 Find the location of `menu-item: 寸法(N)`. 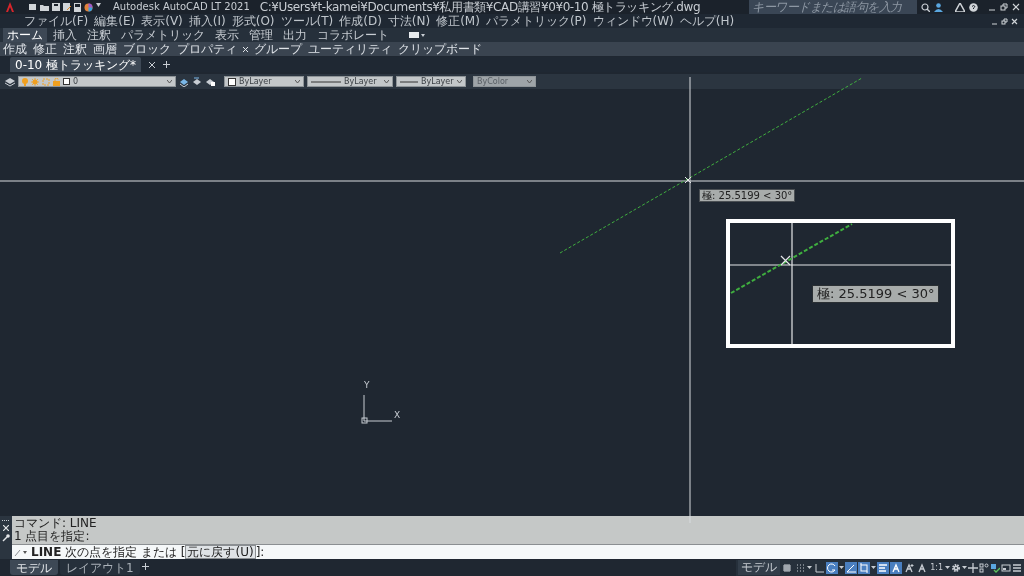

menu-item: 寸法(N) is located at coordinates (409, 21).